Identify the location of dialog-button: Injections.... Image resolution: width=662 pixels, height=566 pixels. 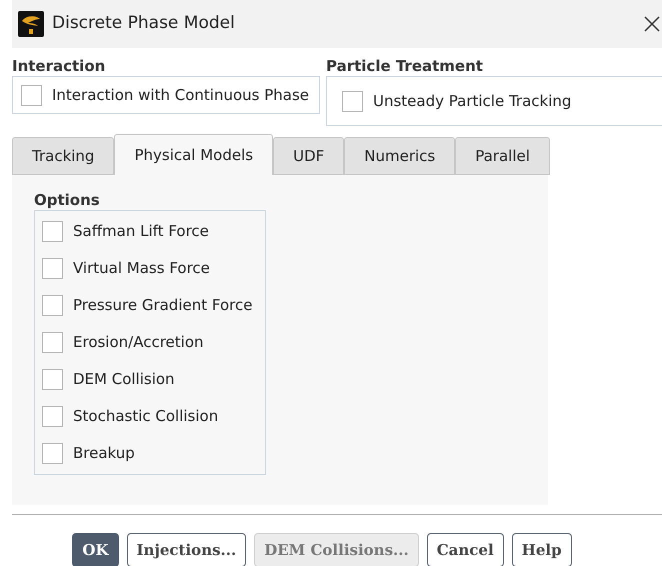
(186, 549).